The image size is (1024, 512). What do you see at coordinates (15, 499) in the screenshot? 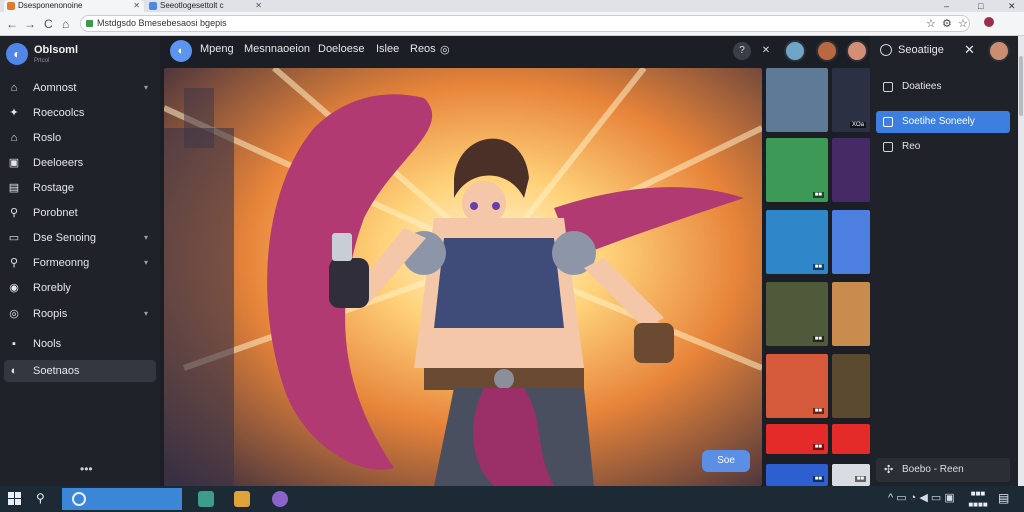
I see `windows-start-icon` at bounding box center [15, 499].